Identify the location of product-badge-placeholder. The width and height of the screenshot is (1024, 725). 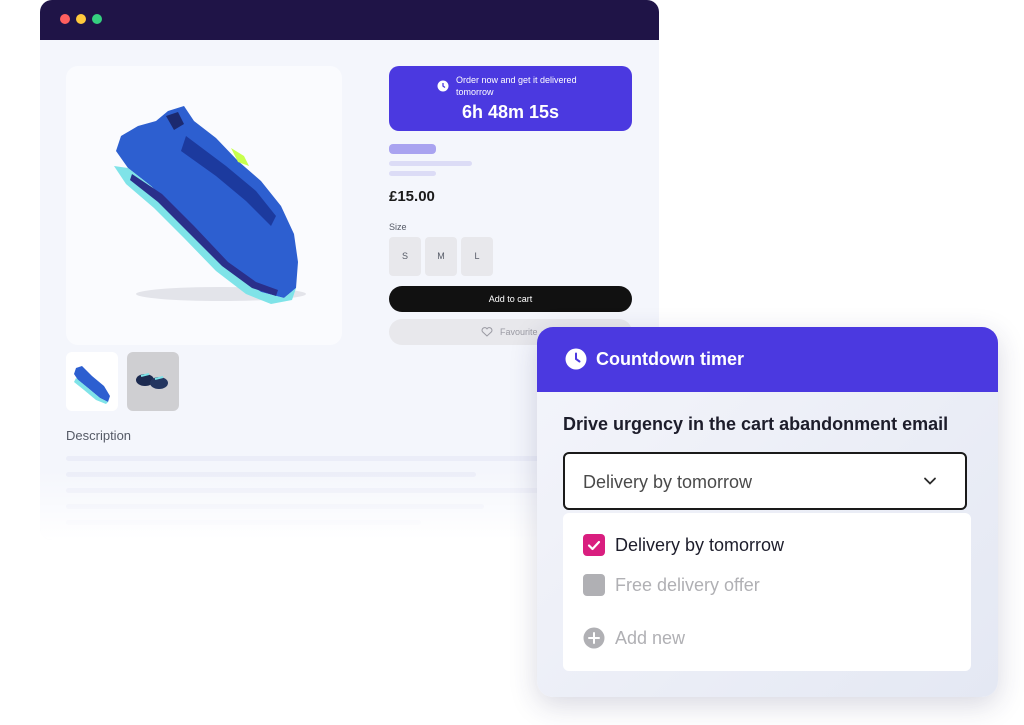
(412, 149).